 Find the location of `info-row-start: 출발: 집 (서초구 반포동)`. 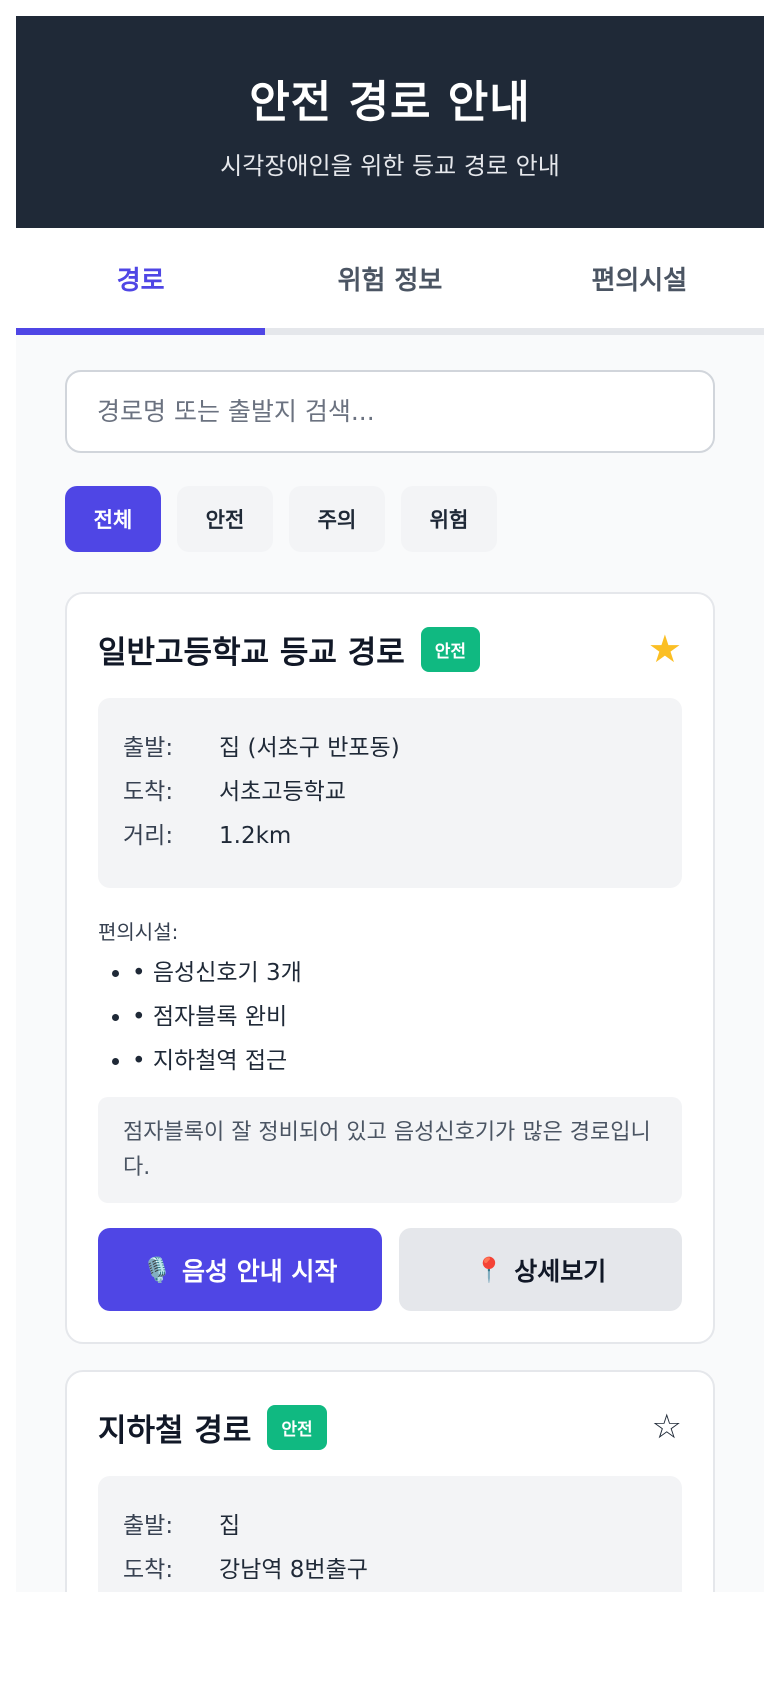

info-row-start: 출발: 집 (서초구 반포동) is located at coordinates (390, 748).